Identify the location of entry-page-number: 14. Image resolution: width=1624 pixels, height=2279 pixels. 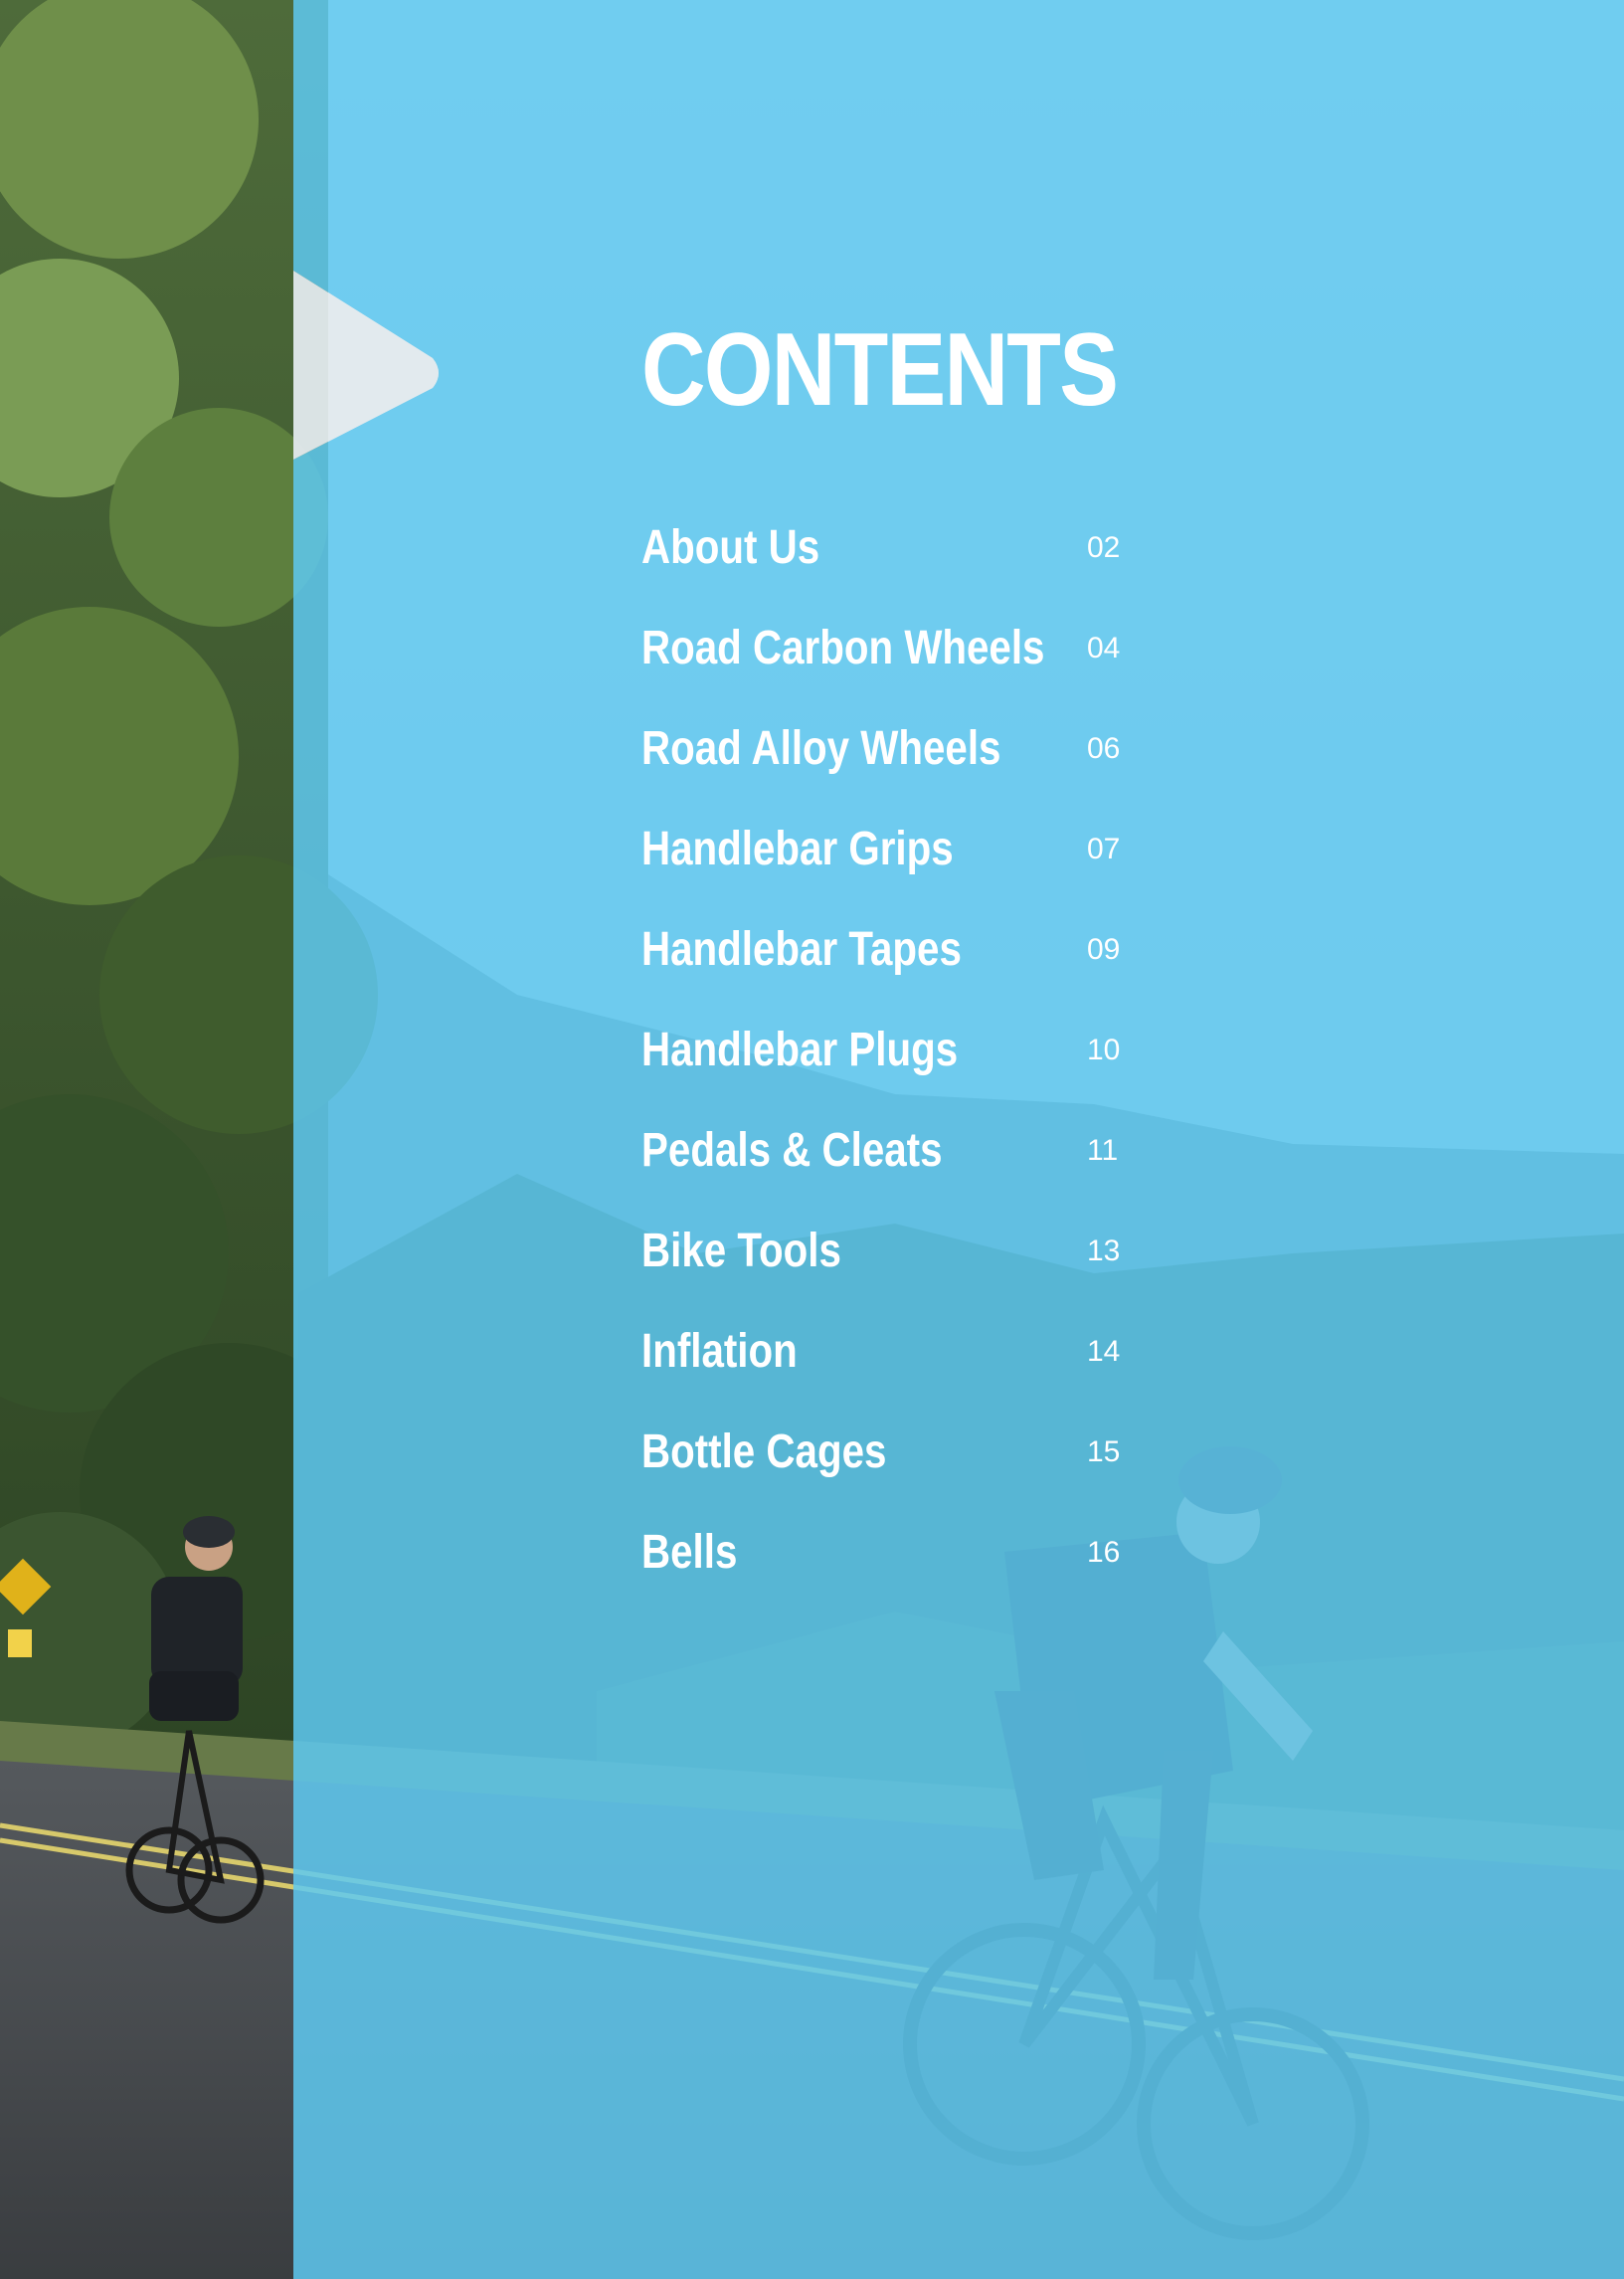
(1104, 1351).